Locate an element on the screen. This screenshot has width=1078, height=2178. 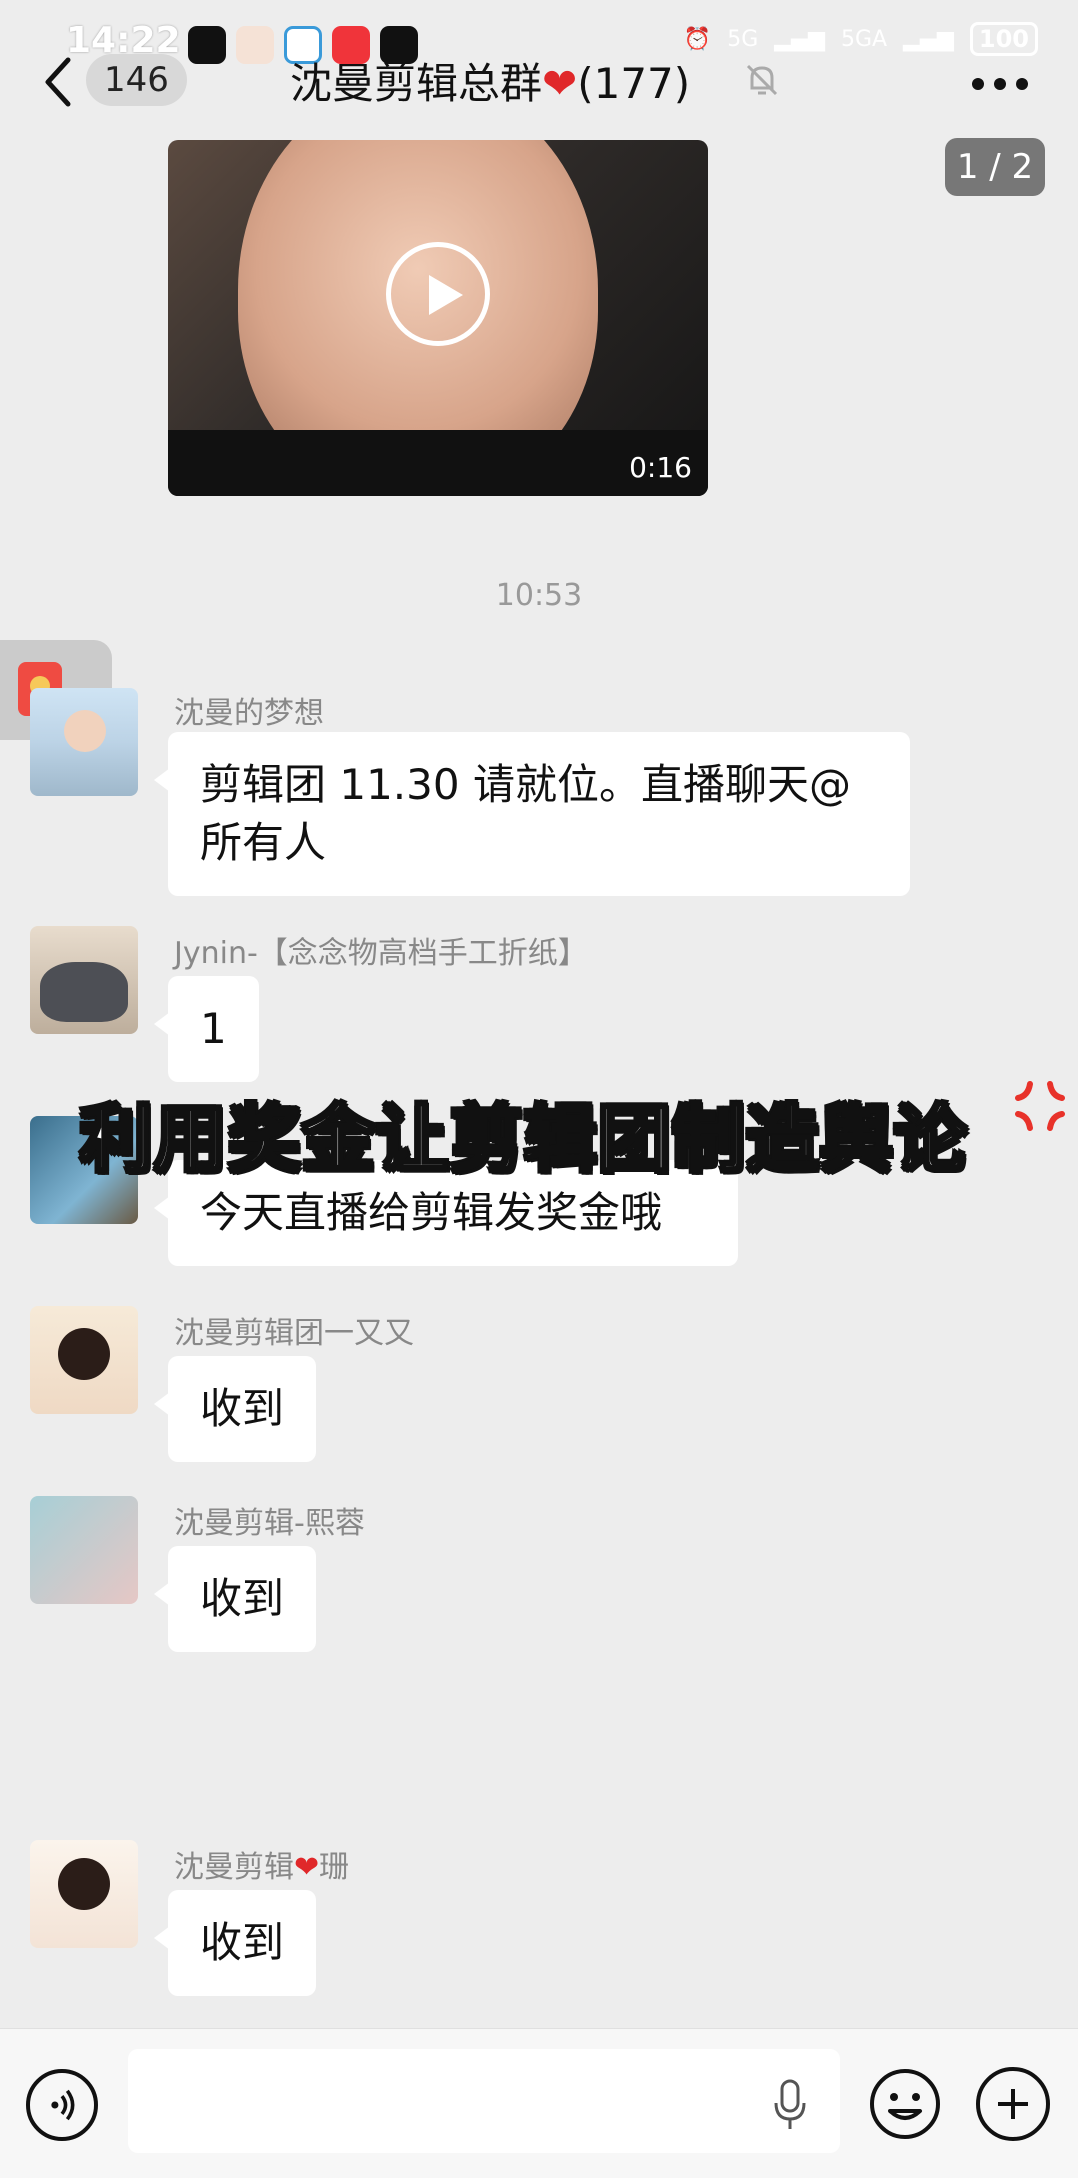
message-bubble: 1 is located at coordinates (206, 1029).